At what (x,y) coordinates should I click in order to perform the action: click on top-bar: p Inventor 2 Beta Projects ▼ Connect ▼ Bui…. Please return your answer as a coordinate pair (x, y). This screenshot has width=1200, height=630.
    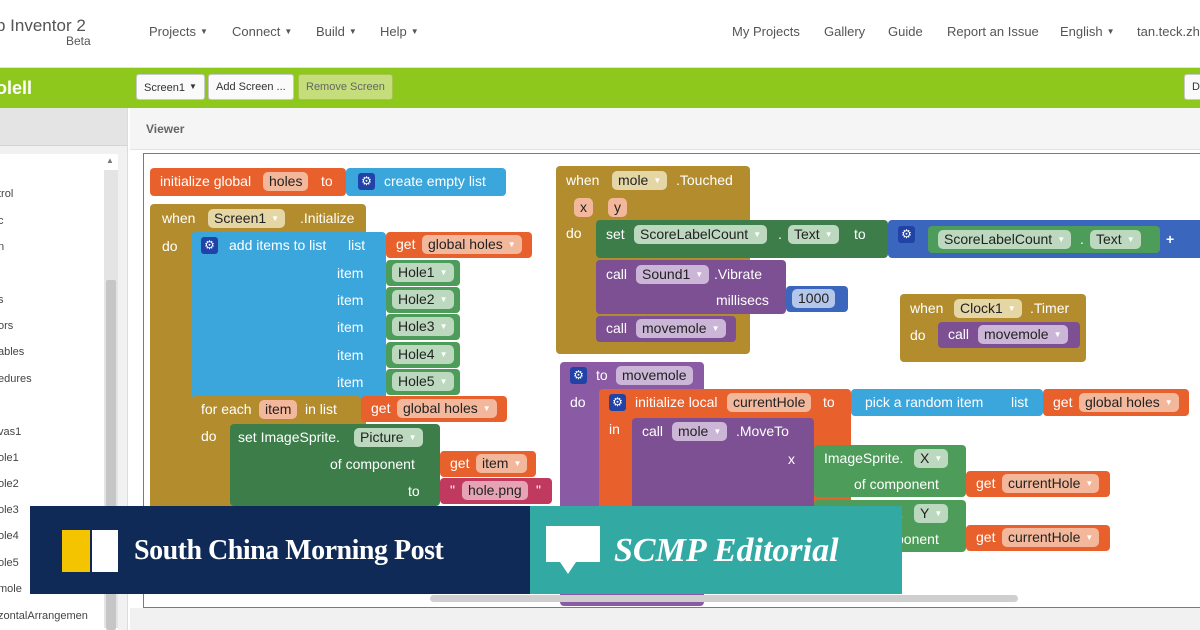
    Looking at the image, I should click on (600, 34).